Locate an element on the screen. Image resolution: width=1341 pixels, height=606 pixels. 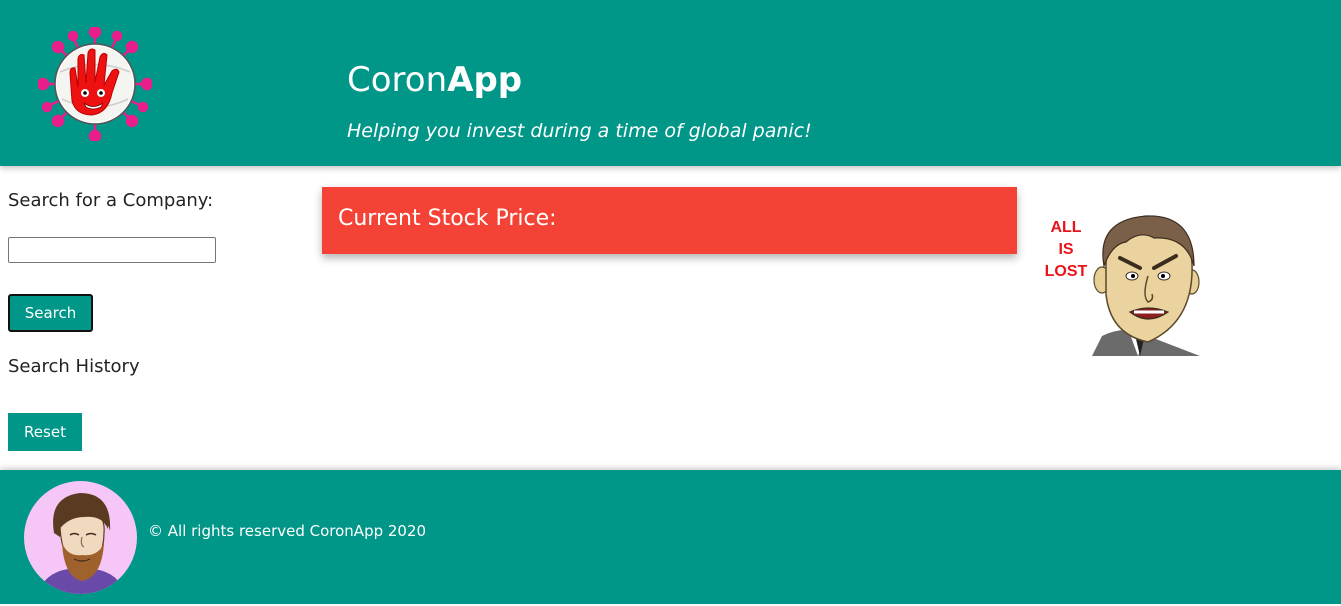
meme-caption-line2: IS is located at coordinates (1065, 249).